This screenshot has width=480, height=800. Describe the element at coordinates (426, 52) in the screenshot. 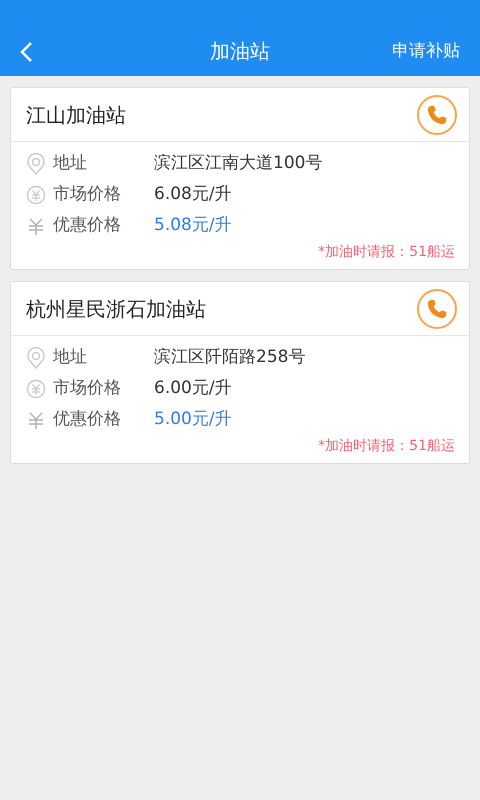

I see `apply-subsidy-button: 申请补贴` at that location.